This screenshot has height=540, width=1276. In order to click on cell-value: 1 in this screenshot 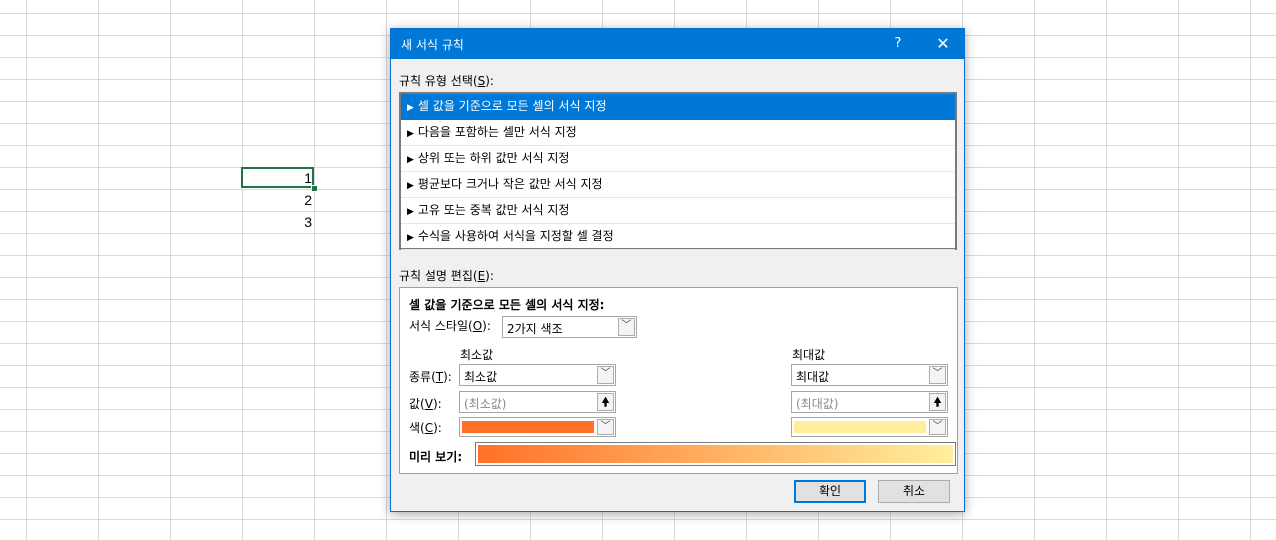, I will do `click(277, 178)`.